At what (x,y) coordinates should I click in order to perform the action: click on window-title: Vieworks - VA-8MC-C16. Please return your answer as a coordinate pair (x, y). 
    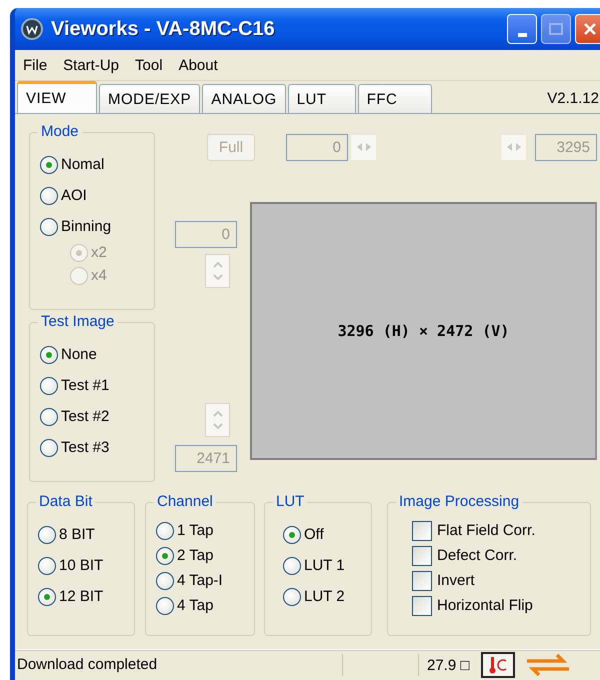
    Looking at the image, I should click on (163, 29).